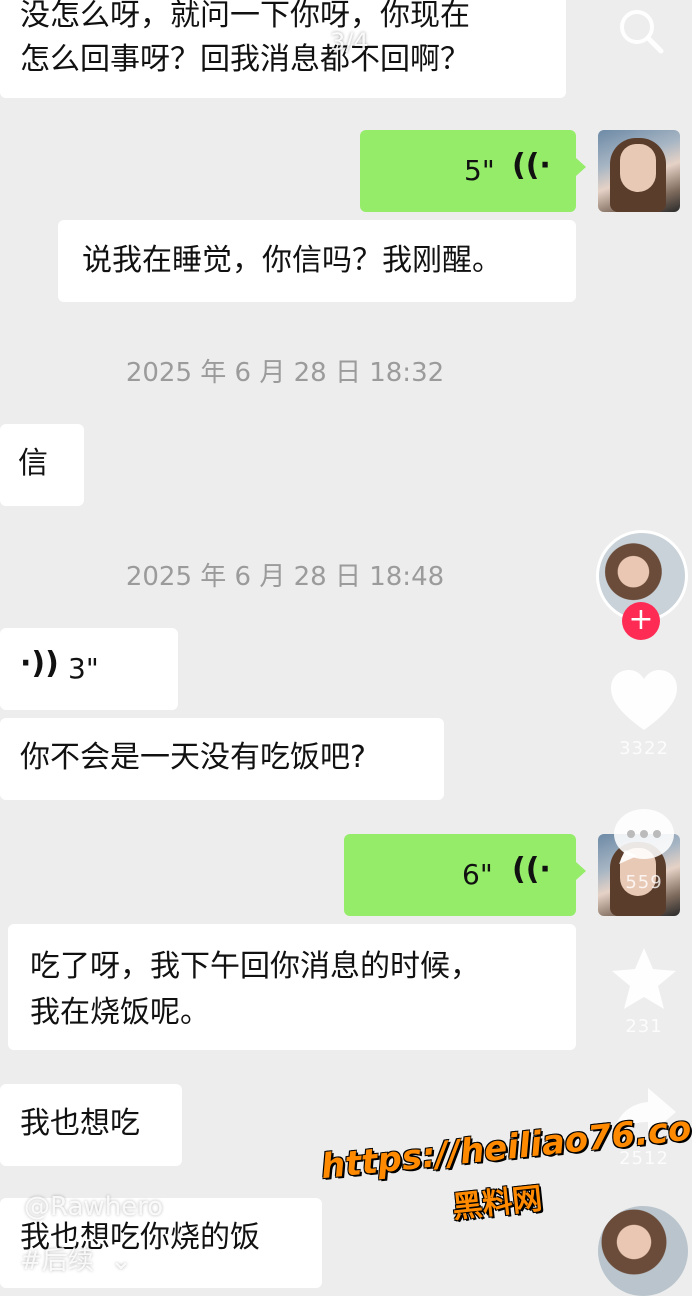 This screenshot has width=692, height=1296. I want to click on like-button: 3322, so click(644, 713).